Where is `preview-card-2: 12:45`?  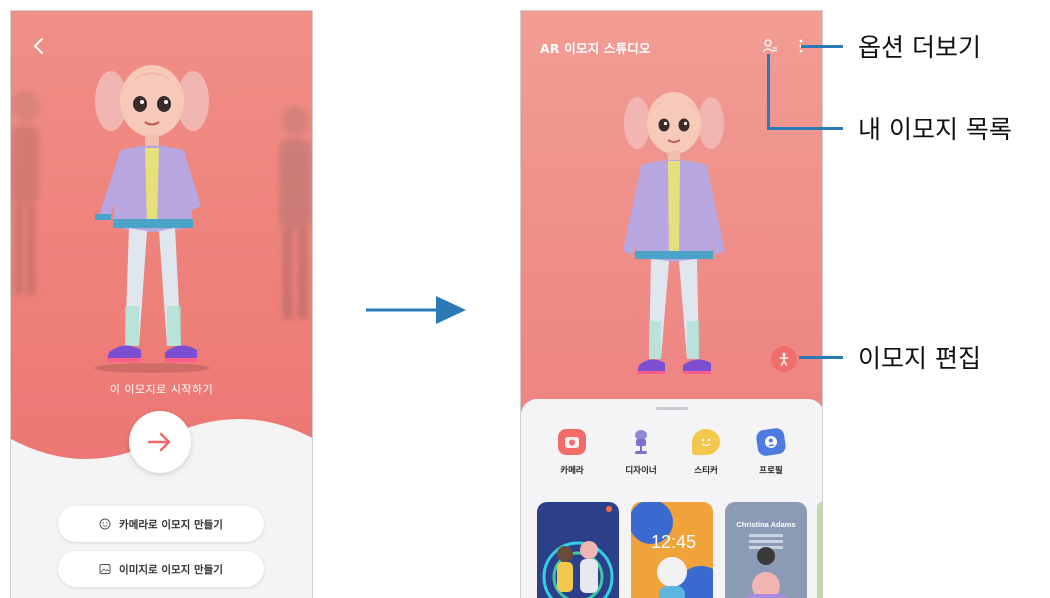 preview-card-2: 12:45 is located at coordinates (672, 550).